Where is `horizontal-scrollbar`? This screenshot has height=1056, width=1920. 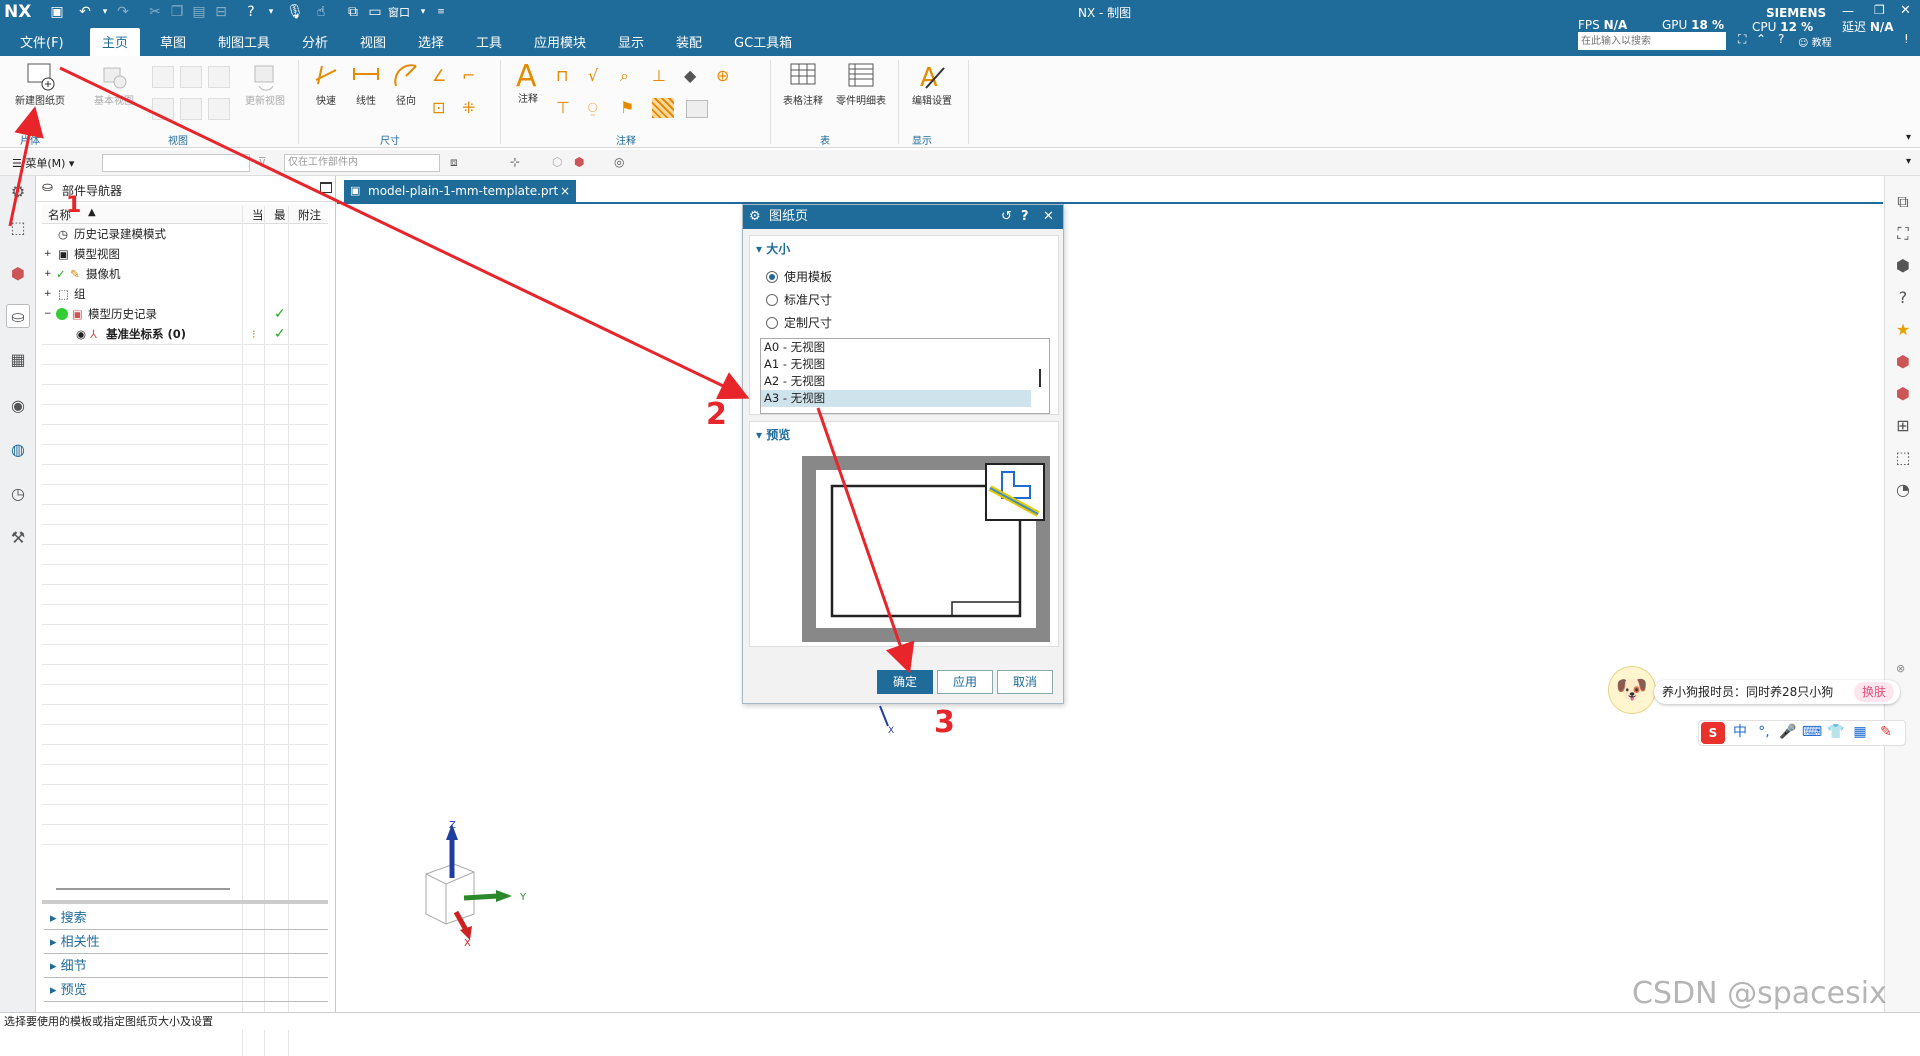 horizontal-scrollbar is located at coordinates (143, 889).